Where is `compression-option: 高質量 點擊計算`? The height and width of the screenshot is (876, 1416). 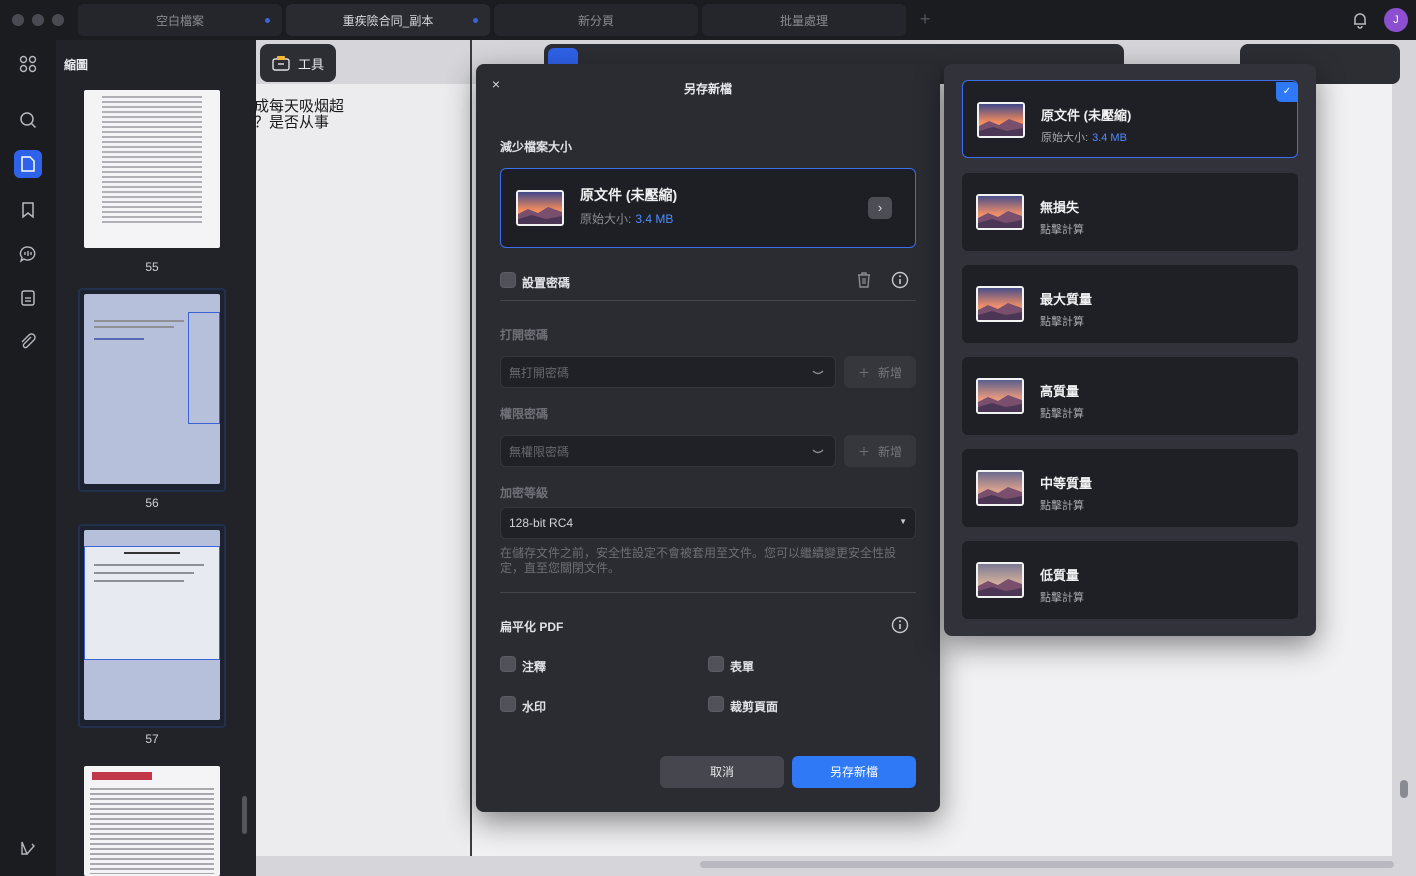
compression-option: 高質量 點擊計算 is located at coordinates (1130, 396).